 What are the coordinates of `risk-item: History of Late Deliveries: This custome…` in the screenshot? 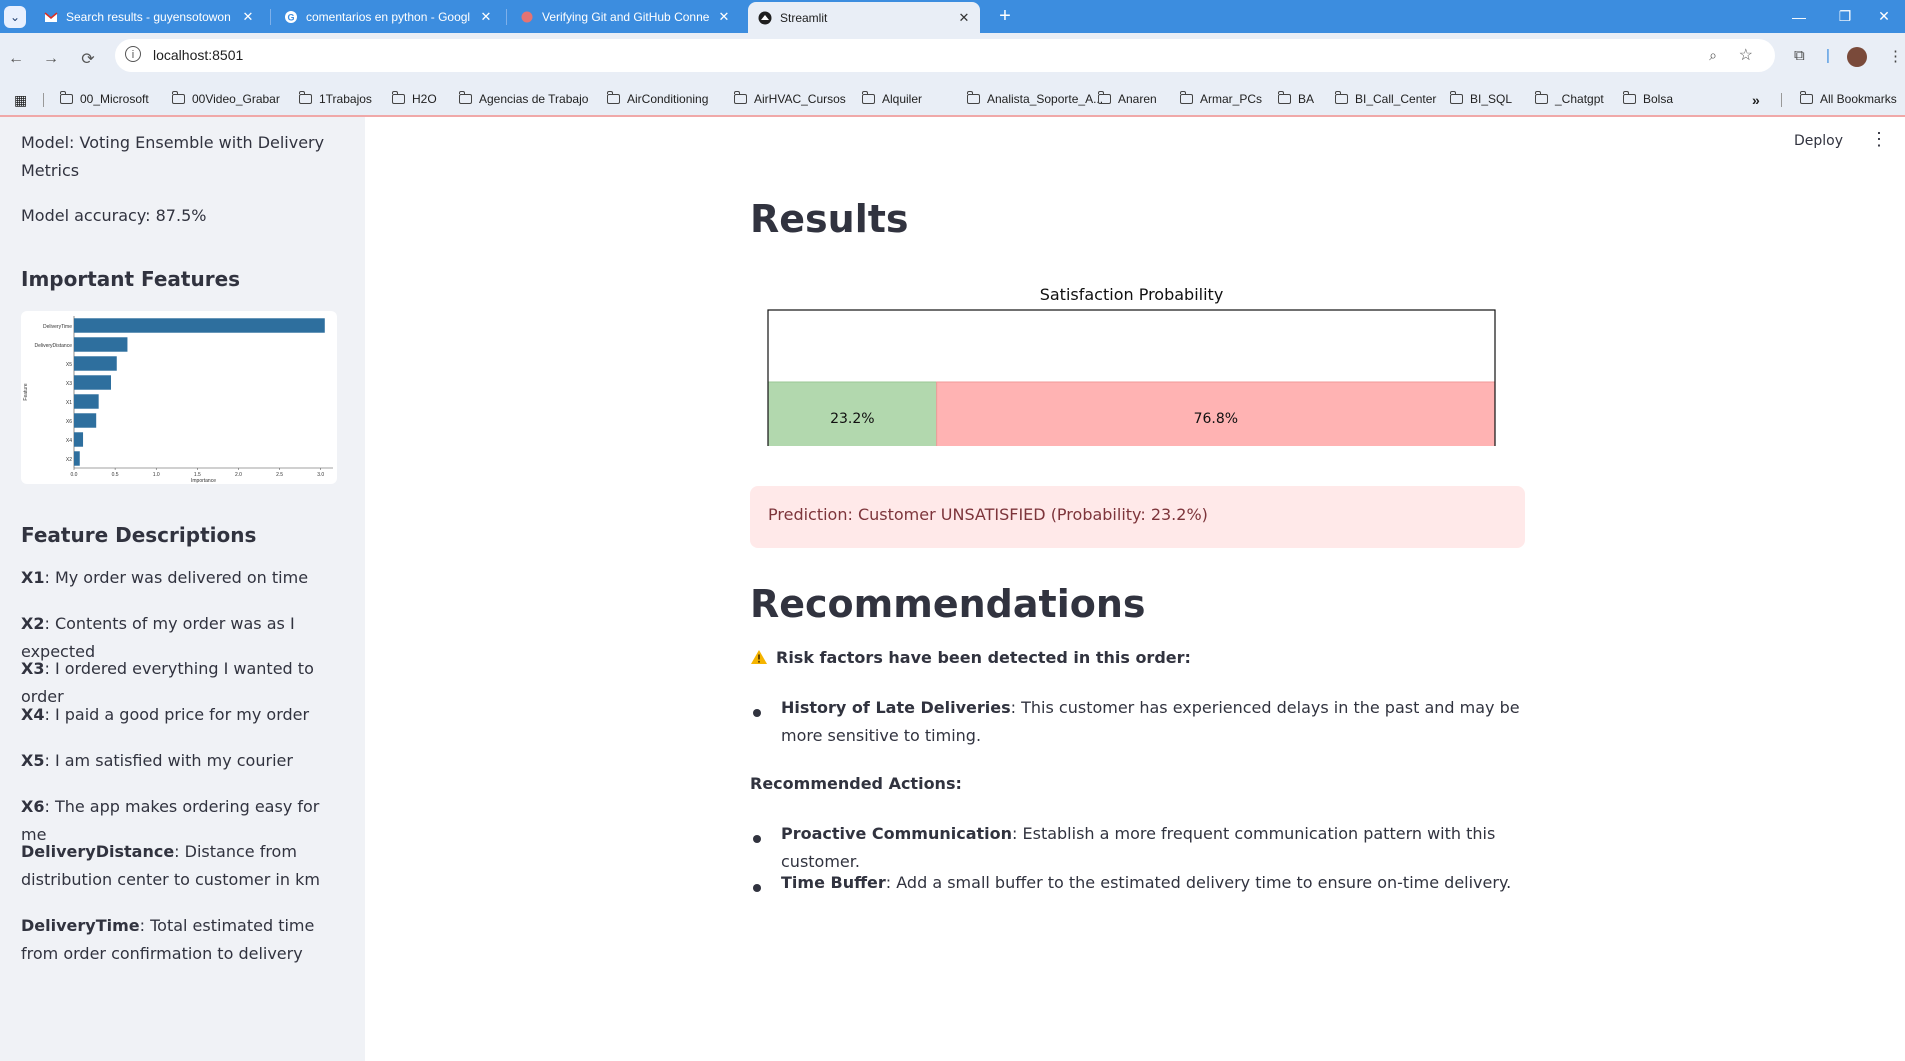 It's located at (1151, 722).